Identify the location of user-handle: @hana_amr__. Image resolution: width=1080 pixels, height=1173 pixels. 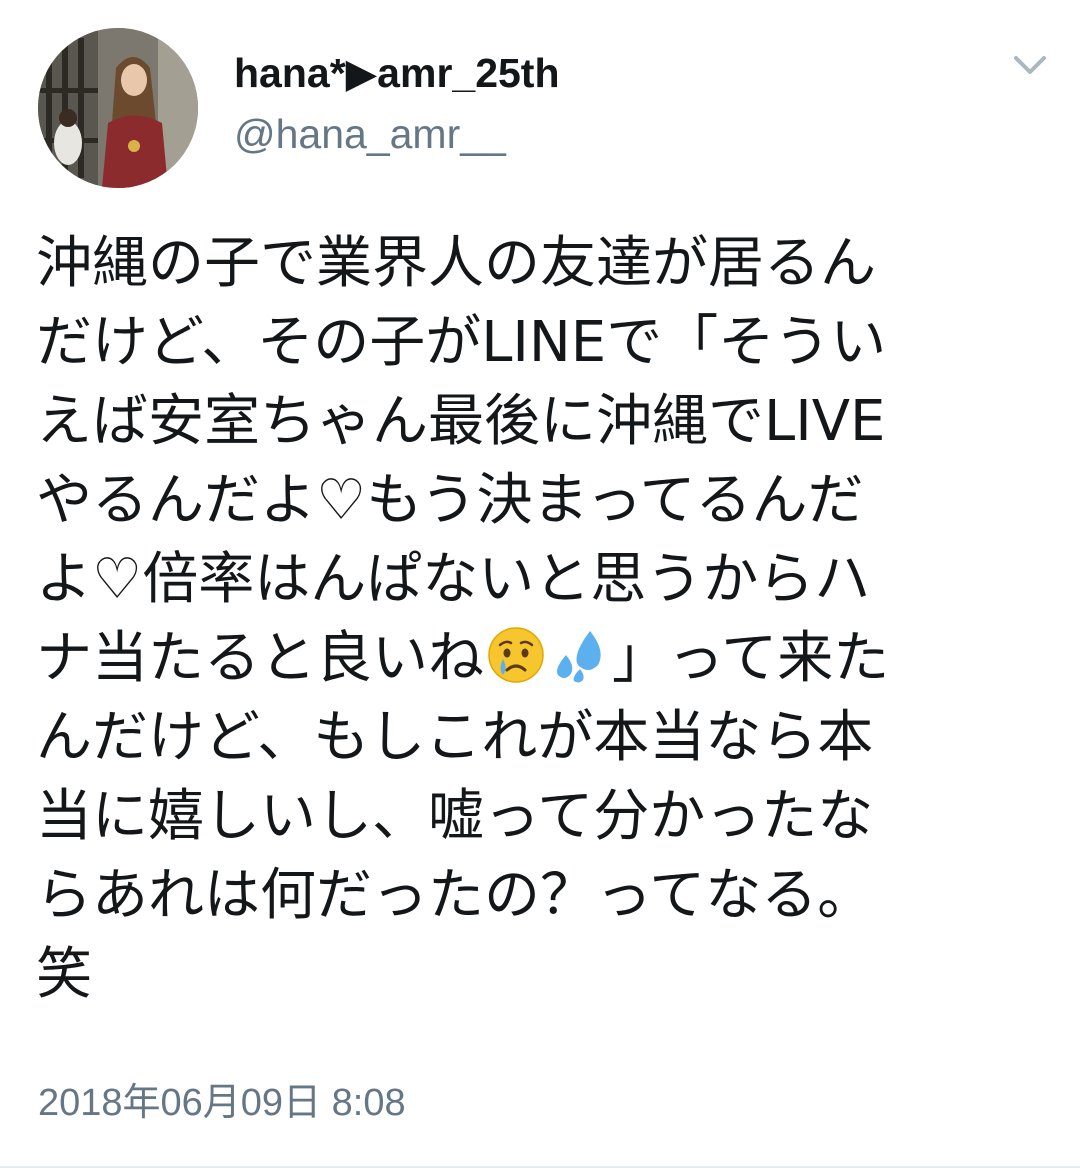
(370, 134).